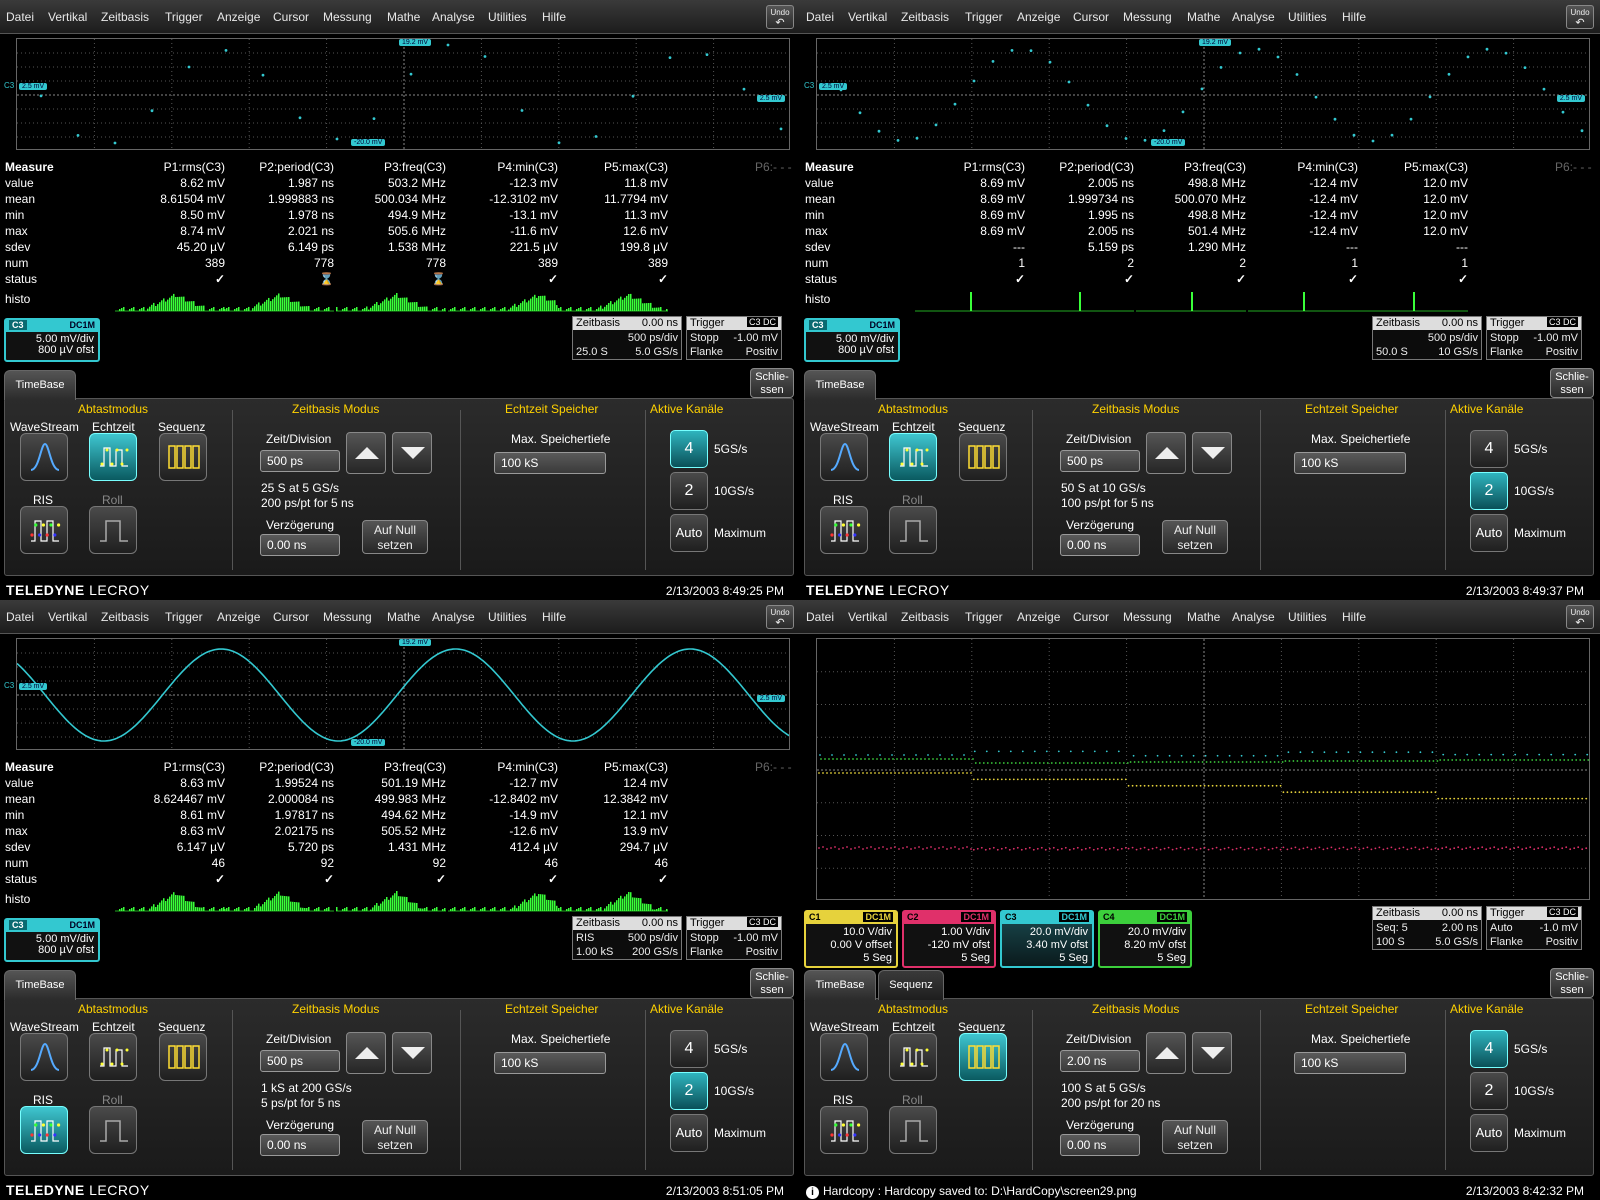  I want to click on time-division-field: 500 ps, so click(300, 461).